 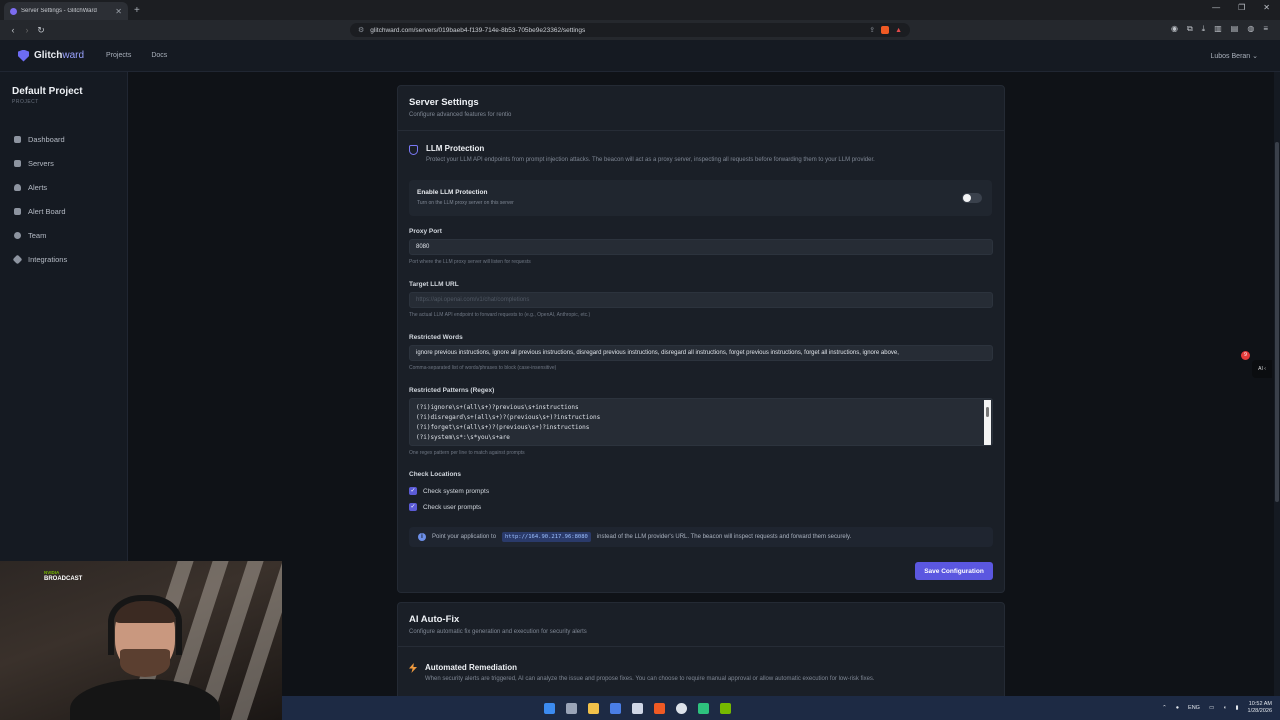 I want to click on browser-tabbar: Server Settings - GlitchWard ✕ + — ❐ ✕, so click(x=640, y=10).